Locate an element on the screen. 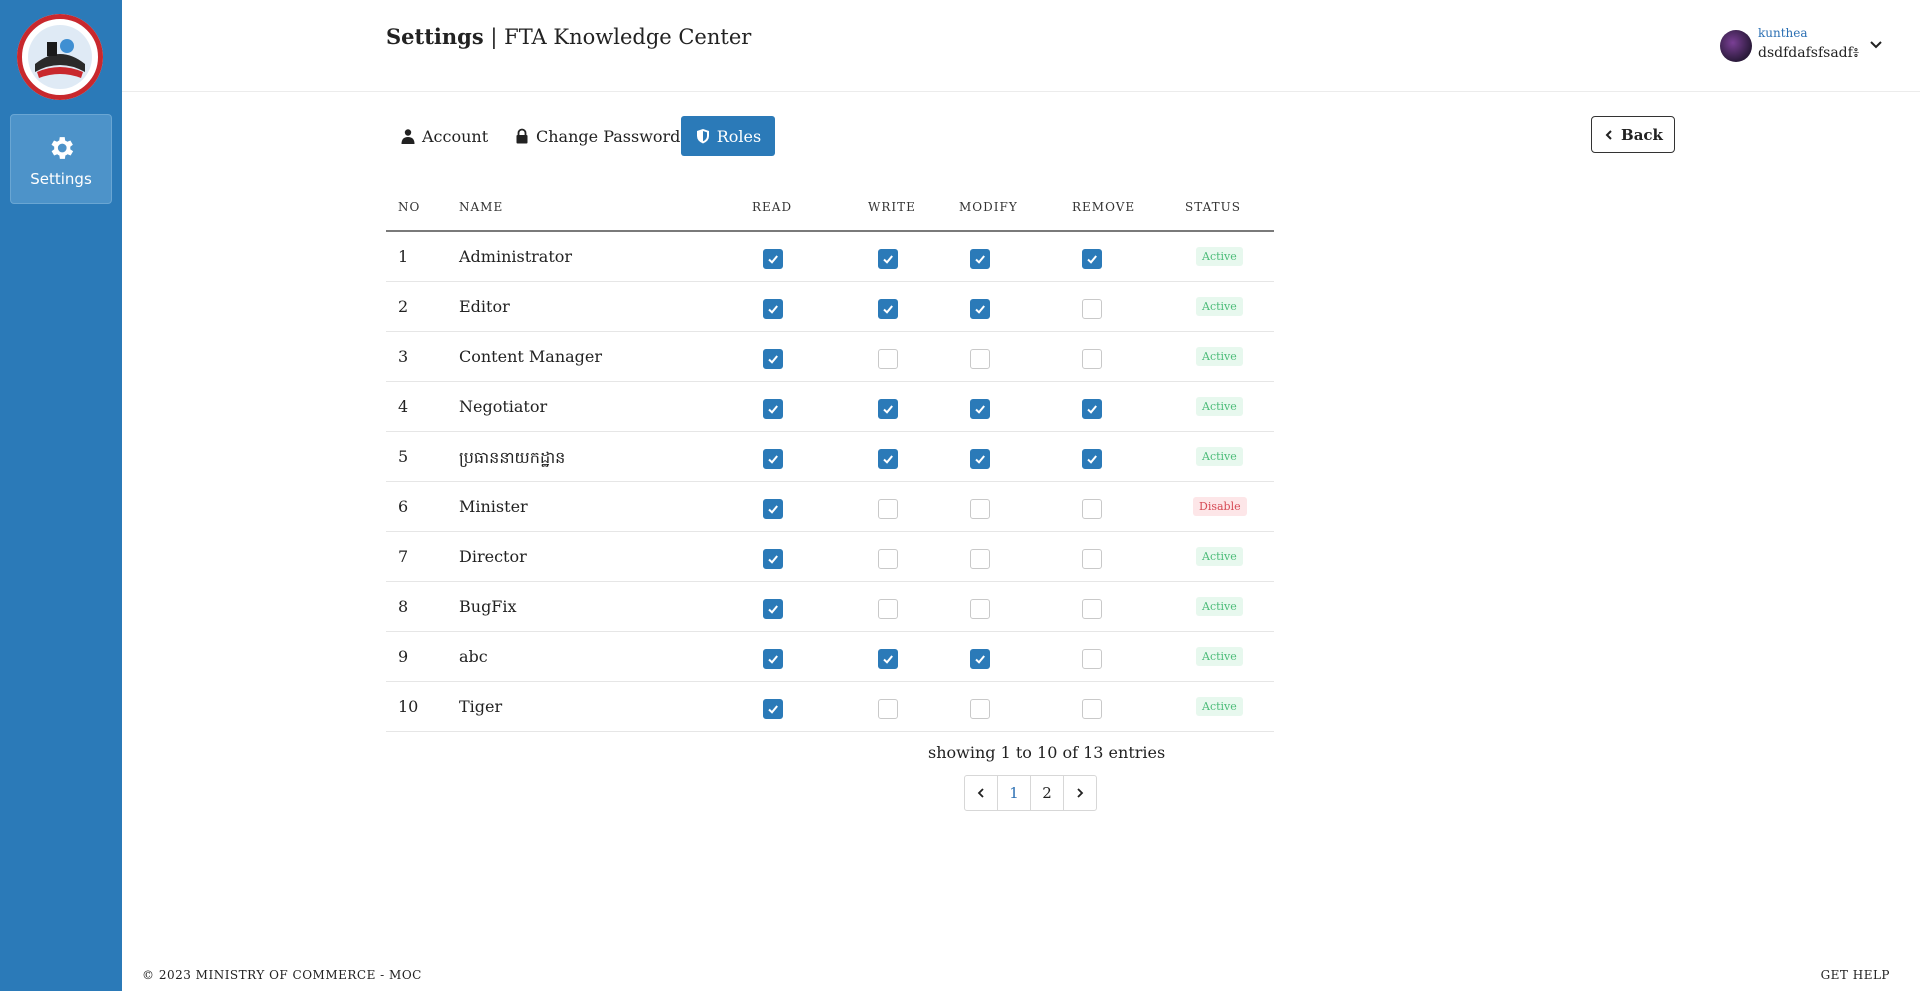 The width and height of the screenshot is (1920, 991). role-name: Minister is located at coordinates (493, 506).